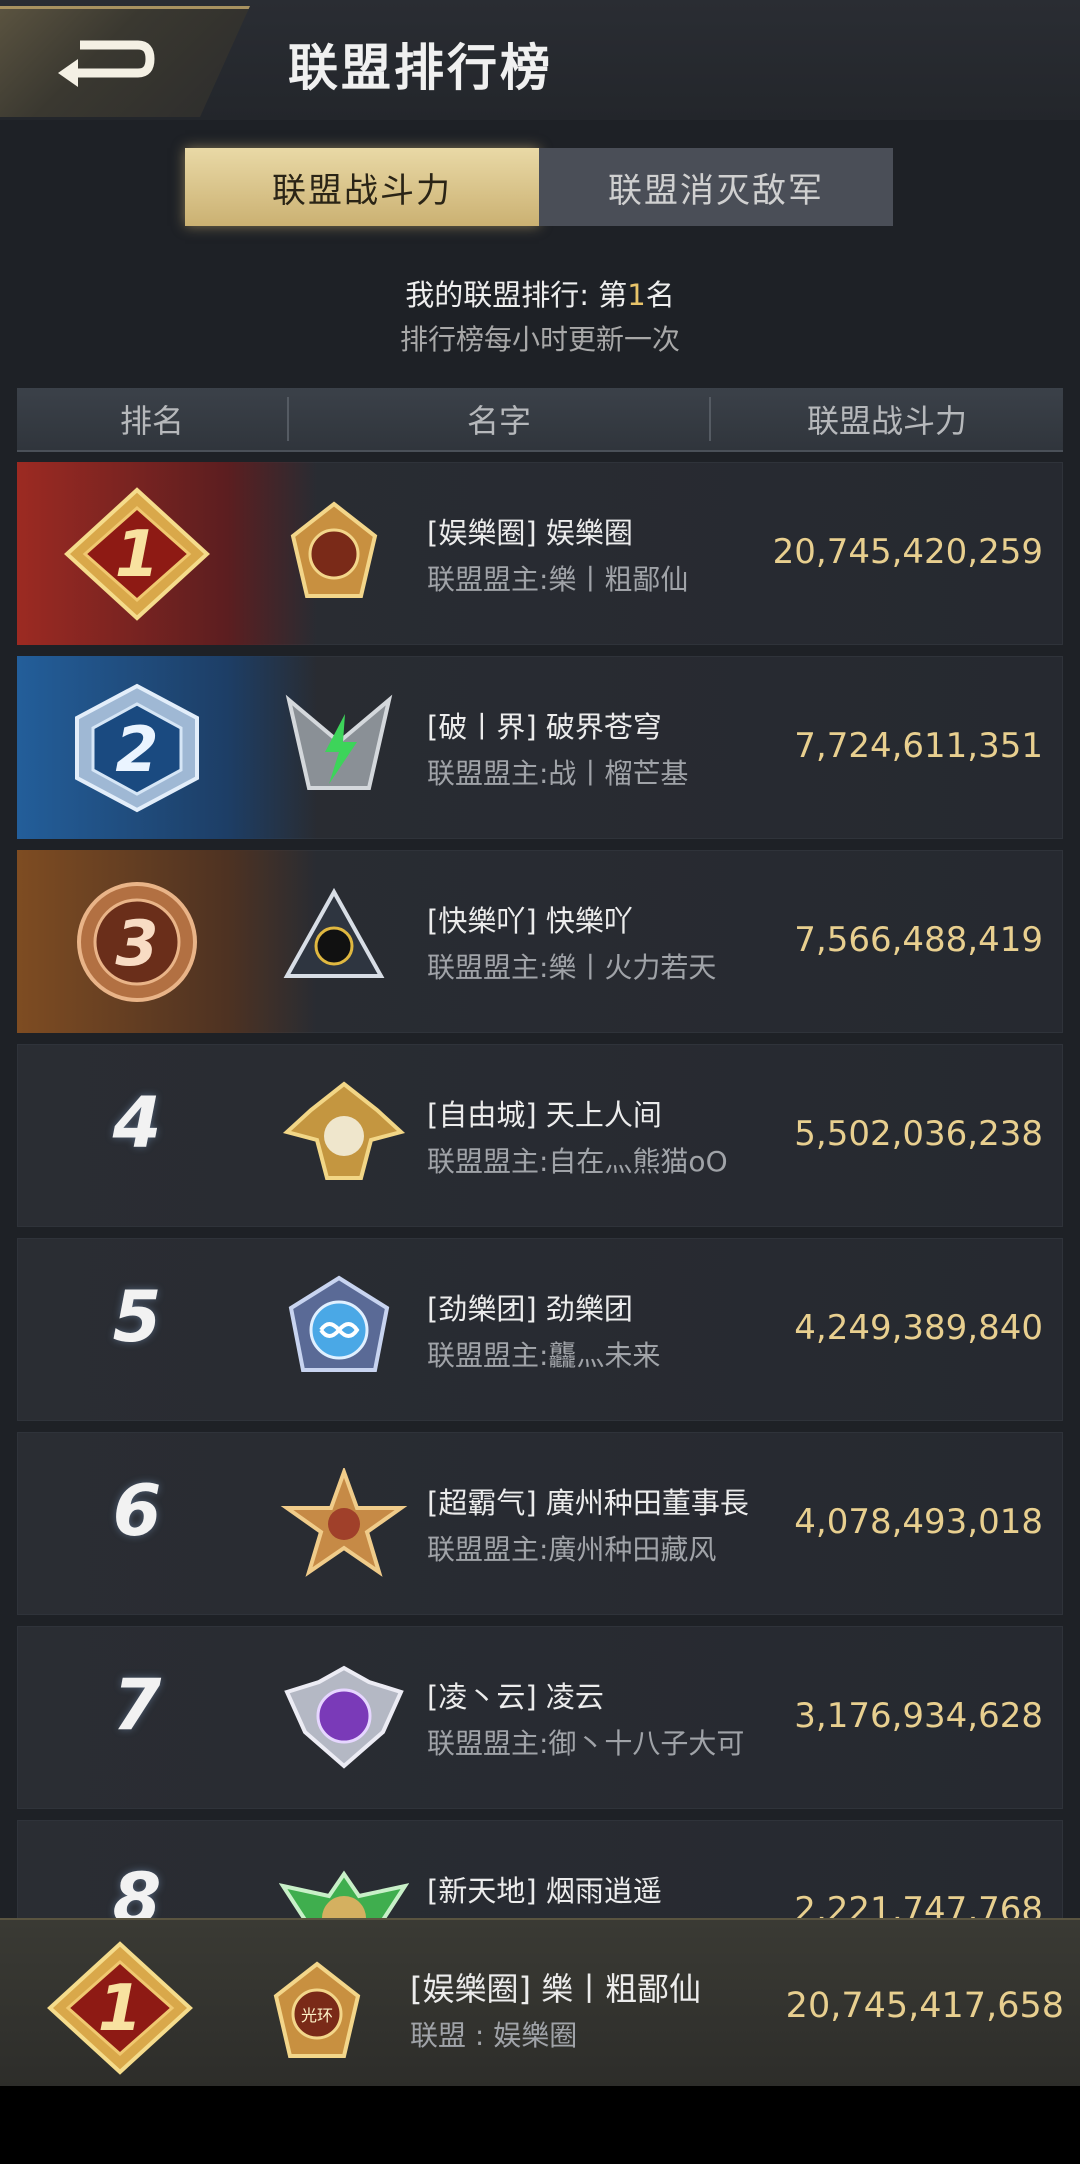 Image resolution: width=1080 pixels, height=2164 pixels. Describe the element at coordinates (420, 68) in the screenshot. I see `page-title: 联盟排行榜` at that location.